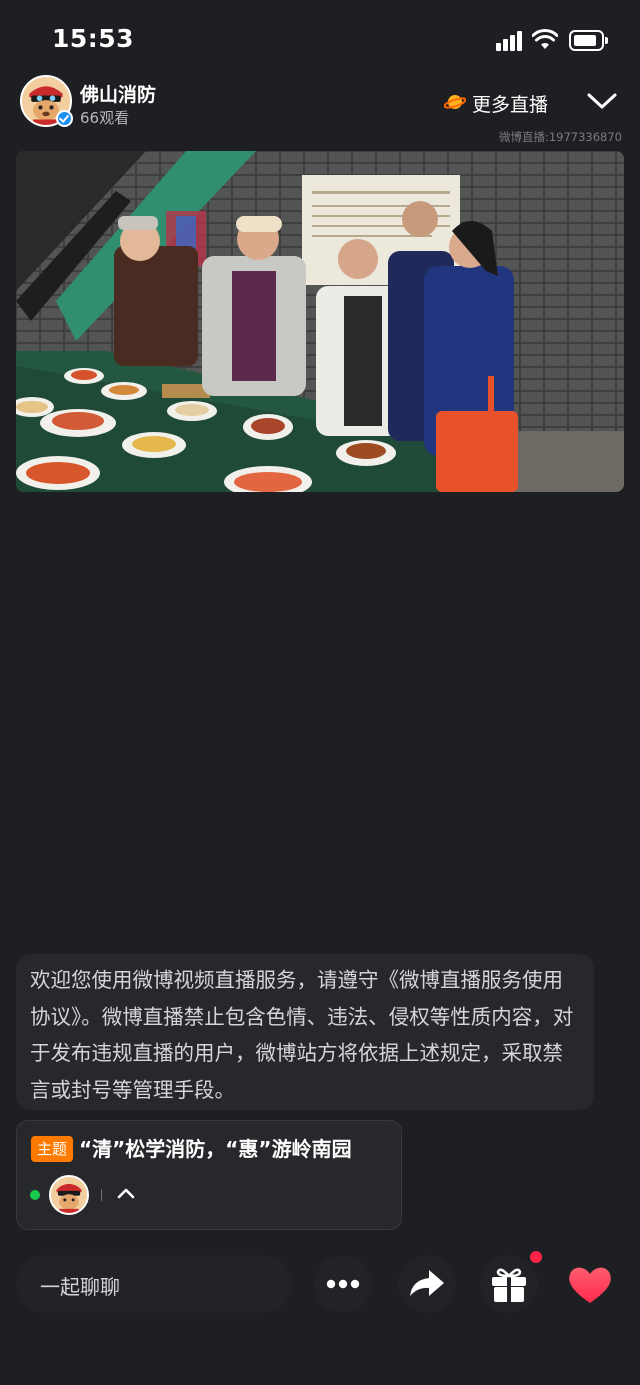  I want to click on live-id: 微博直播:1977336870, so click(560, 137).